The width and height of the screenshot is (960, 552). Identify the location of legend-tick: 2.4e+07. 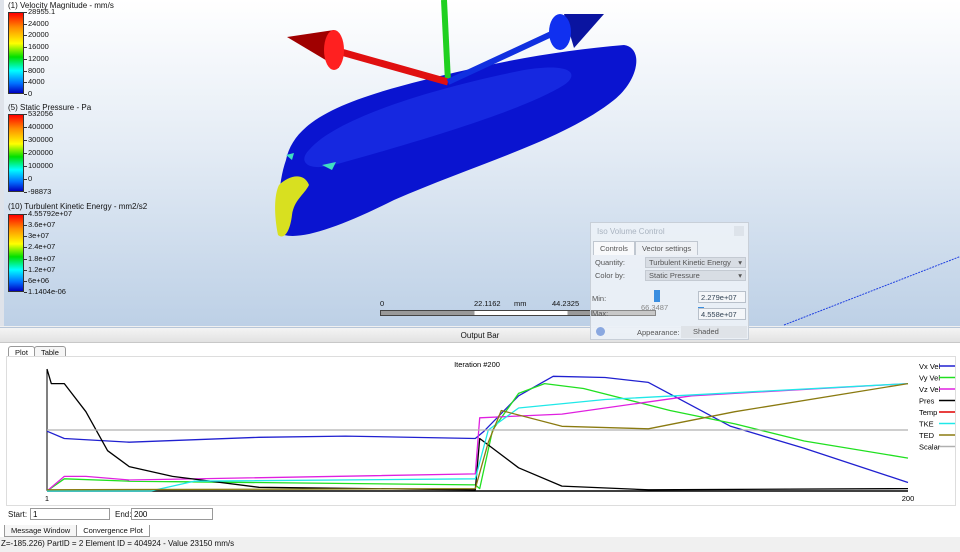
(39, 247).